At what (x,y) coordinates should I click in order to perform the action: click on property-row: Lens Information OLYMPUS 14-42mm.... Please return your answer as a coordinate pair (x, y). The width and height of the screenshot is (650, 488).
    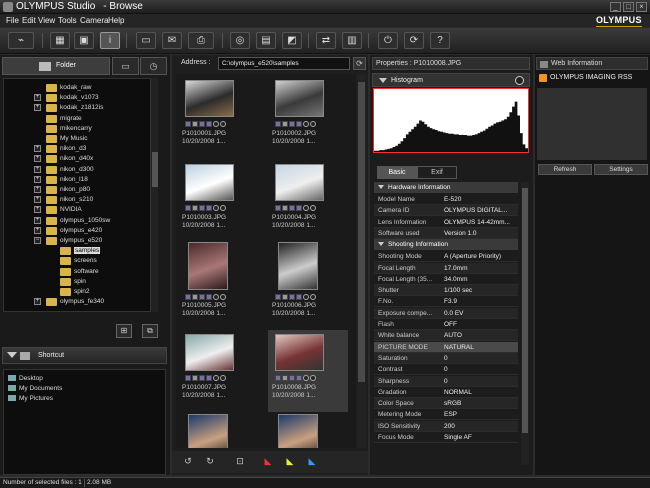
    Looking at the image, I should click on (446, 222).